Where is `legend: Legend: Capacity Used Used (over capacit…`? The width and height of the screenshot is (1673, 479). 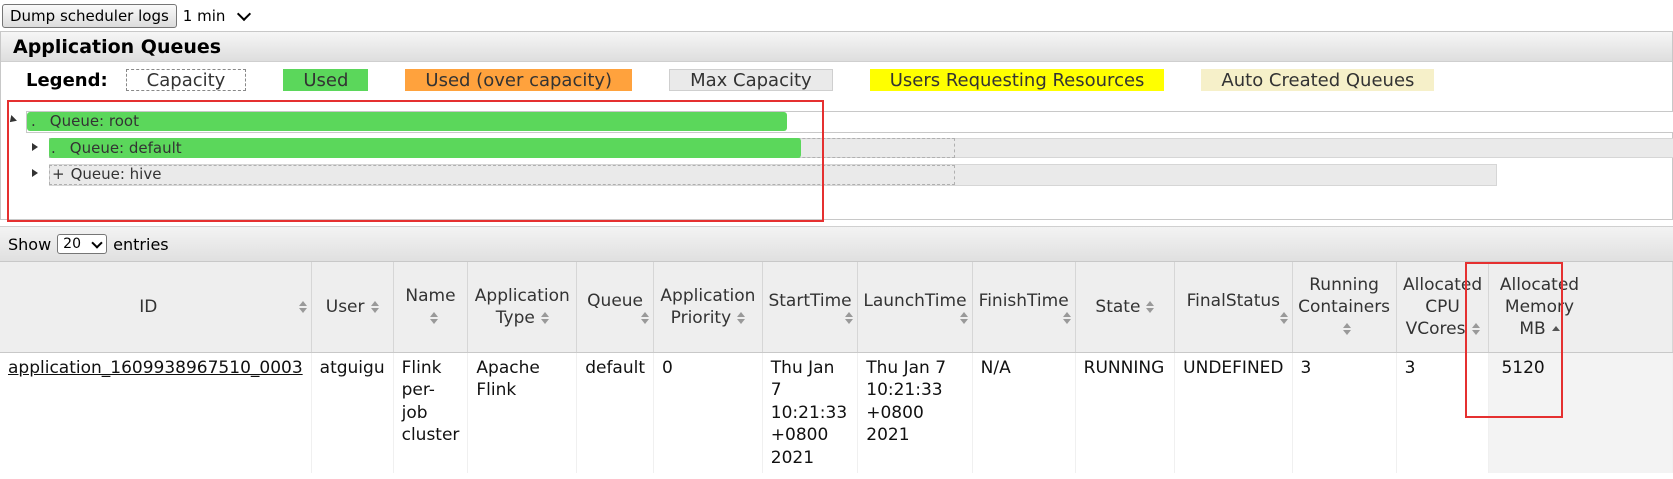
legend: Legend: Capacity Used Used (over capacit… is located at coordinates (748, 80).